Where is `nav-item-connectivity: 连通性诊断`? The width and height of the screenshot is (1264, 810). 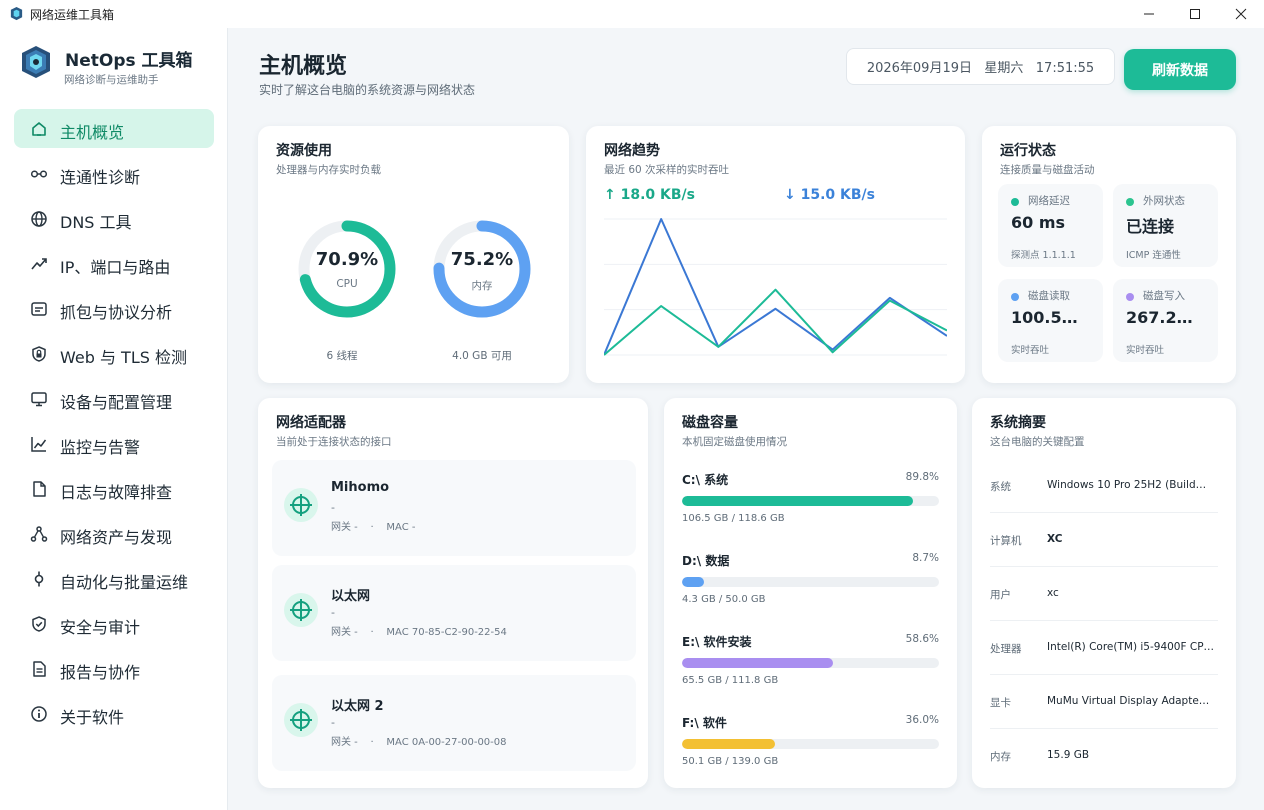
nav-item-connectivity: 连通性诊断 is located at coordinates (114, 173).